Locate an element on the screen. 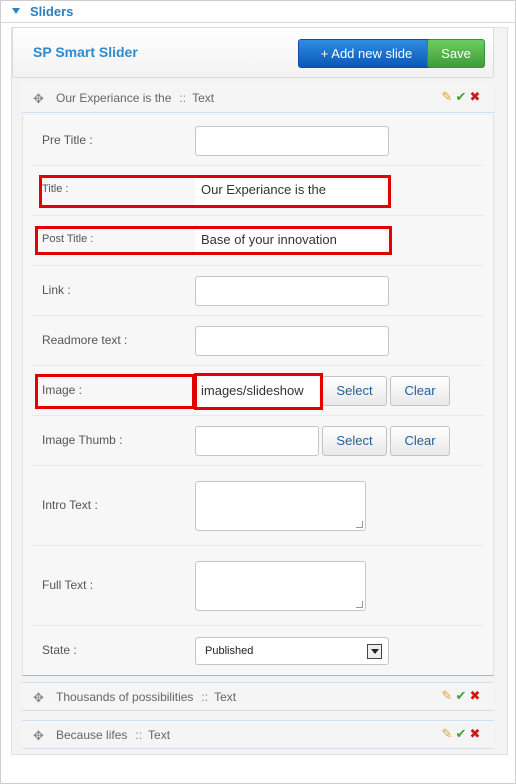 The image size is (516, 784). slide-title: Because lifes is located at coordinates (92, 735).